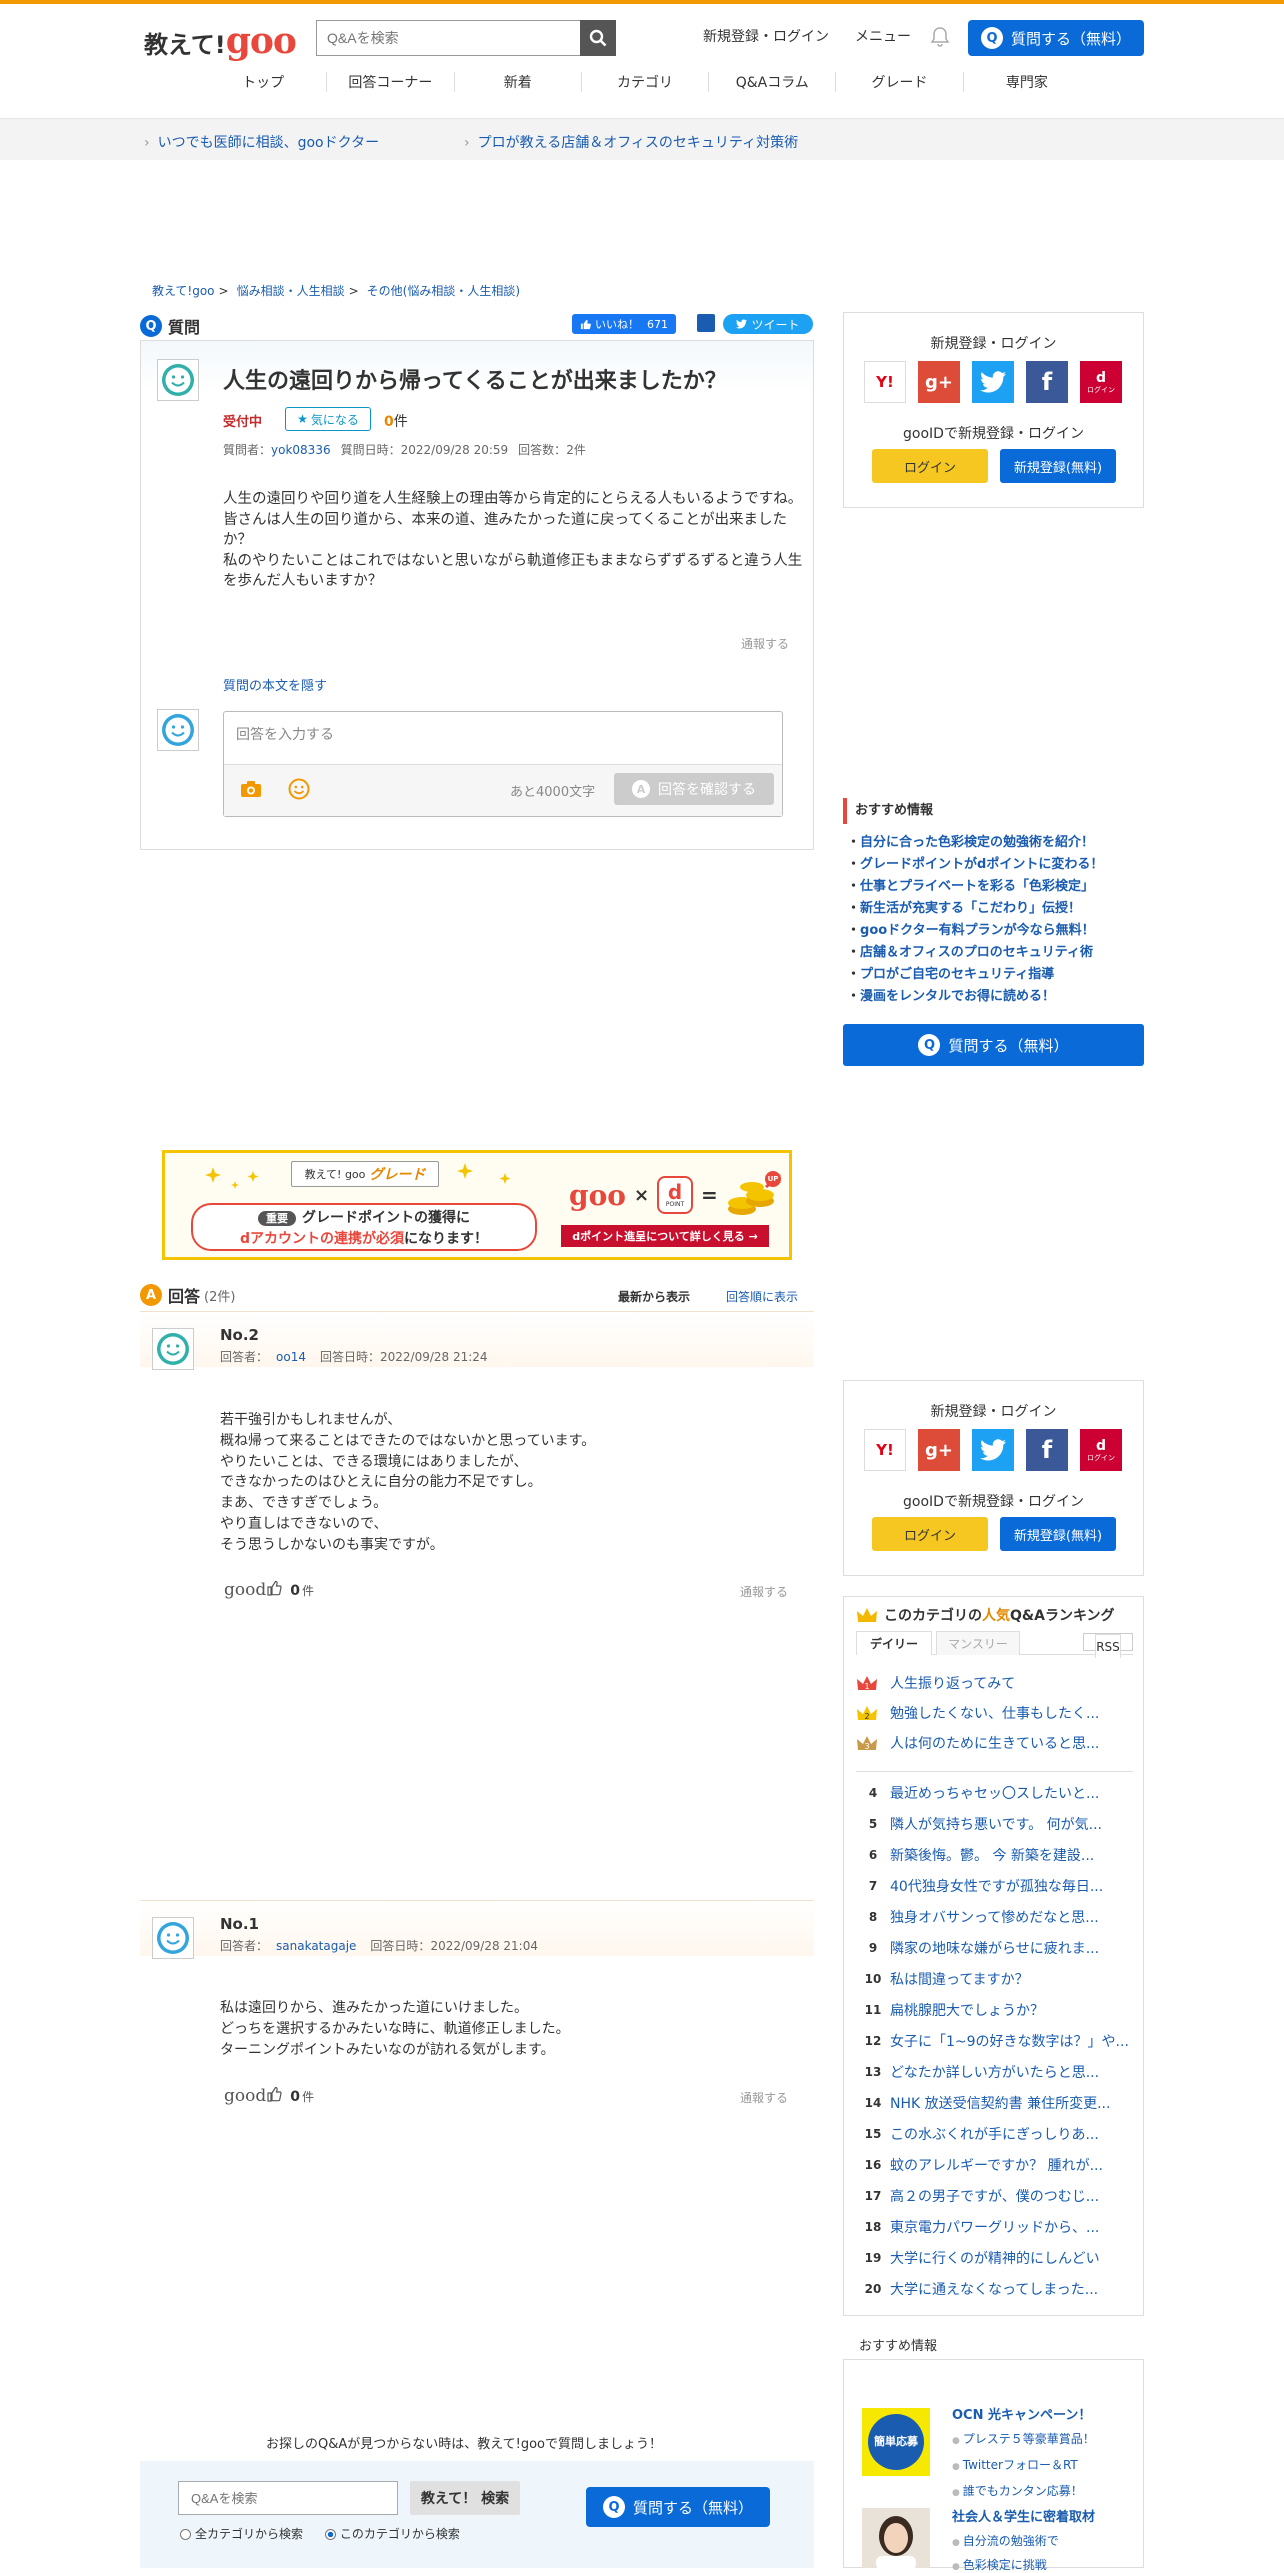 Image resolution: width=1284 pixels, height=2573 pixels. Describe the element at coordinates (288, 2498) in the screenshot. I see `bottom-search-input` at that location.